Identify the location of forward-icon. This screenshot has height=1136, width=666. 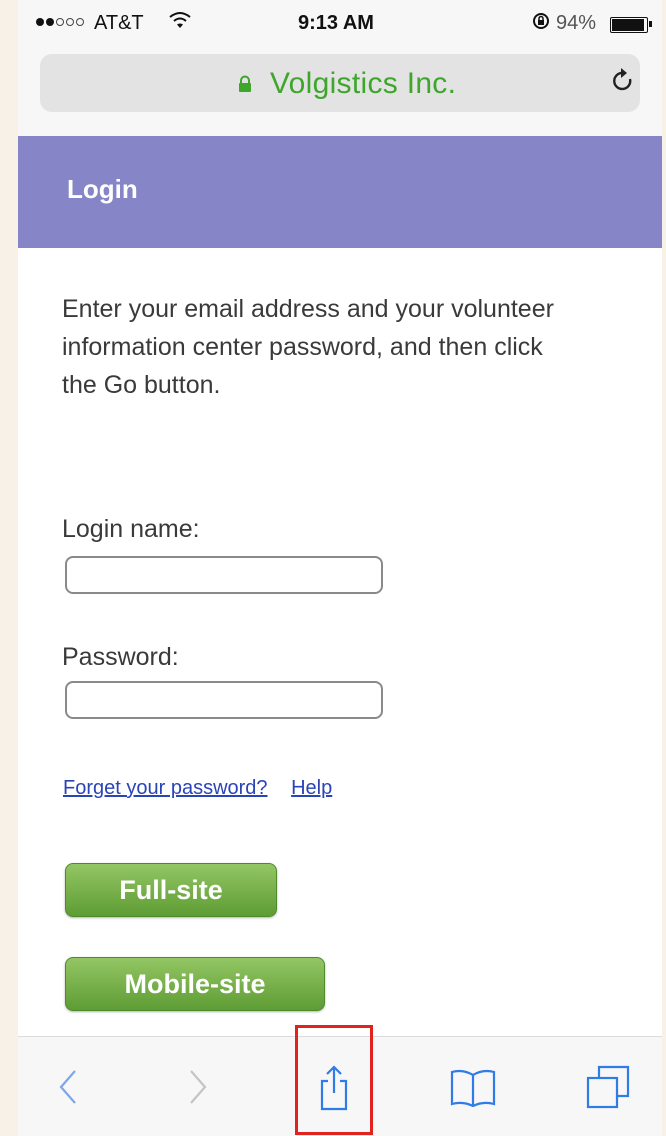
(198, 1086).